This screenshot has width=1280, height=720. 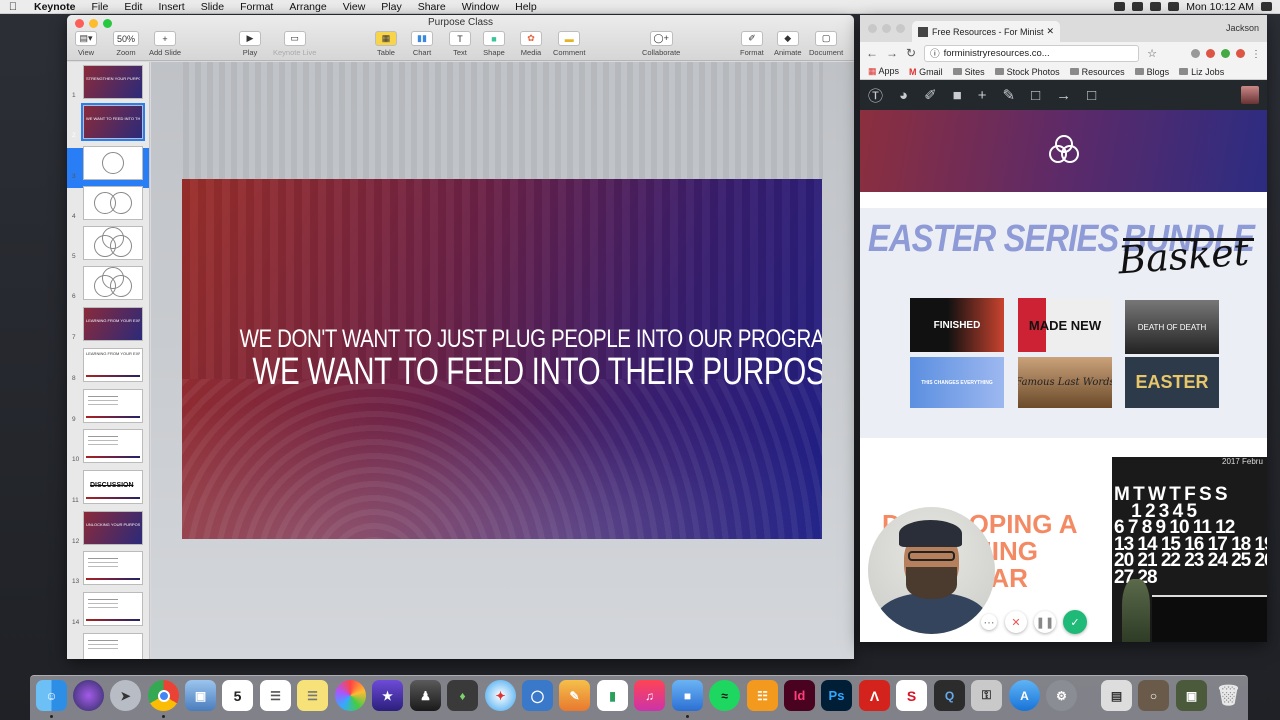 What do you see at coordinates (1049, 31) in the screenshot?
I see `close-tab-icon: ✕` at bounding box center [1049, 31].